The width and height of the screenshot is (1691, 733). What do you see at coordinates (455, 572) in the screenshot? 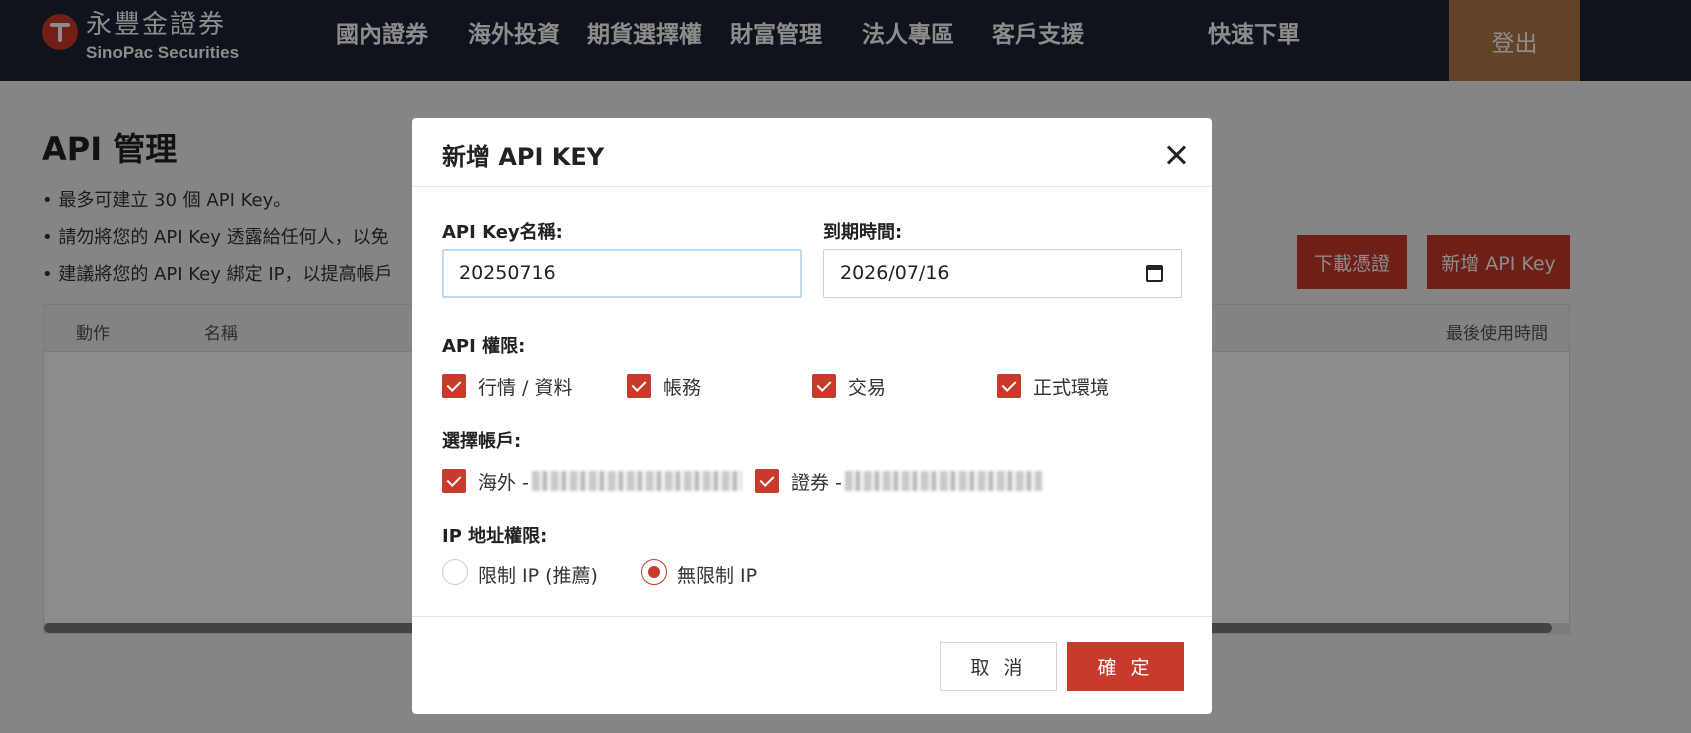
I see `restrict-ip-radio` at bounding box center [455, 572].